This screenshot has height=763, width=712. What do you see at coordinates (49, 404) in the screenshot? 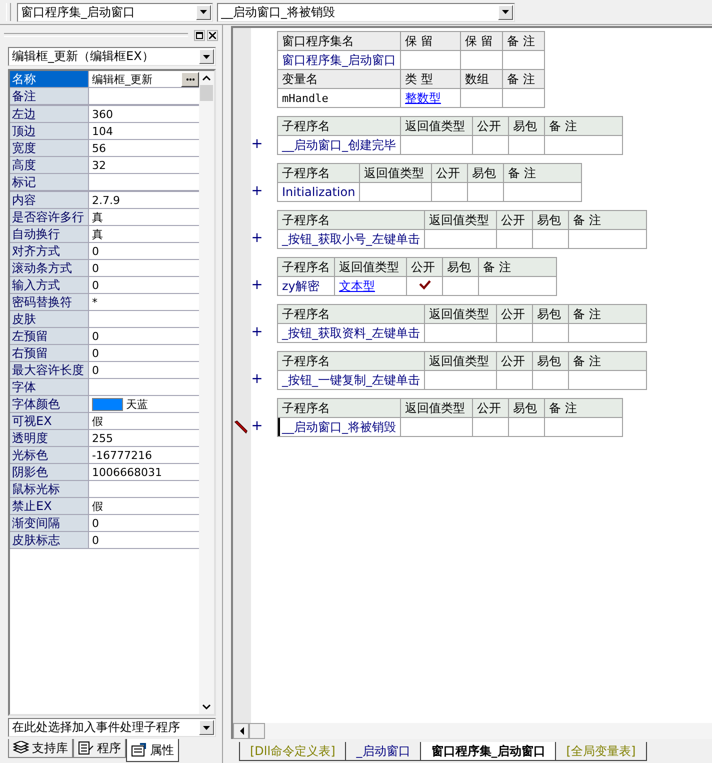
I see `property-name: 字体颜色` at bounding box center [49, 404].